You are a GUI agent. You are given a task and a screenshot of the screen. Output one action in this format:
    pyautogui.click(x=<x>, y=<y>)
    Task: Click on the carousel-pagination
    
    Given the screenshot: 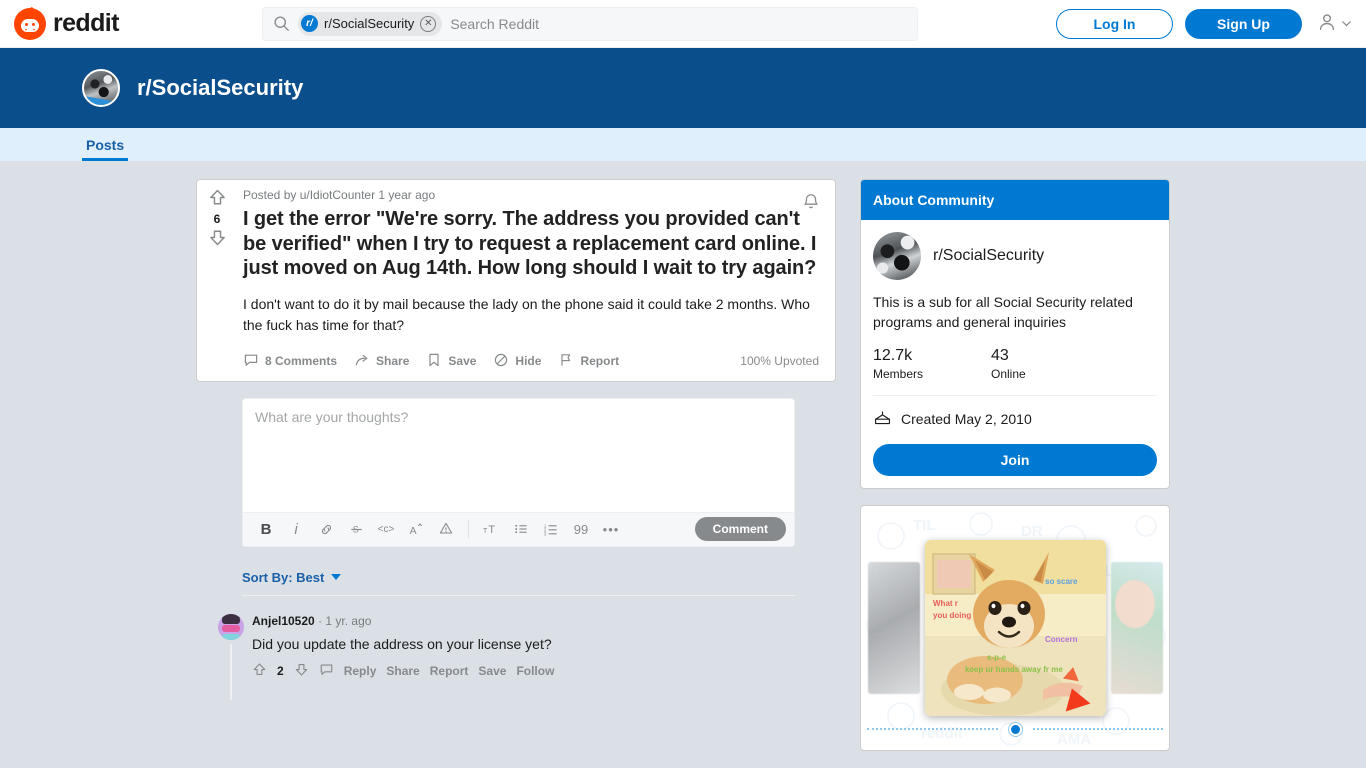 What is the action you would take?
    pyautogui.click(x=1015, y=729)
    